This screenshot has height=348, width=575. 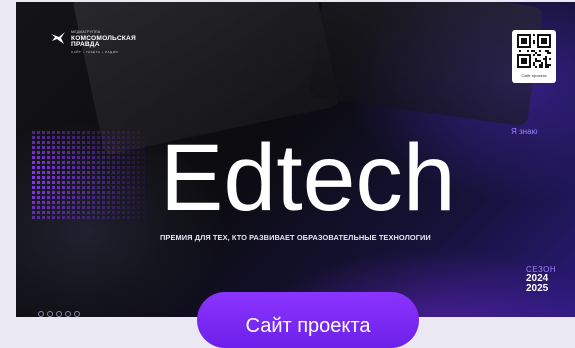 I want to click on social-icons, so click(x=59, y=314).